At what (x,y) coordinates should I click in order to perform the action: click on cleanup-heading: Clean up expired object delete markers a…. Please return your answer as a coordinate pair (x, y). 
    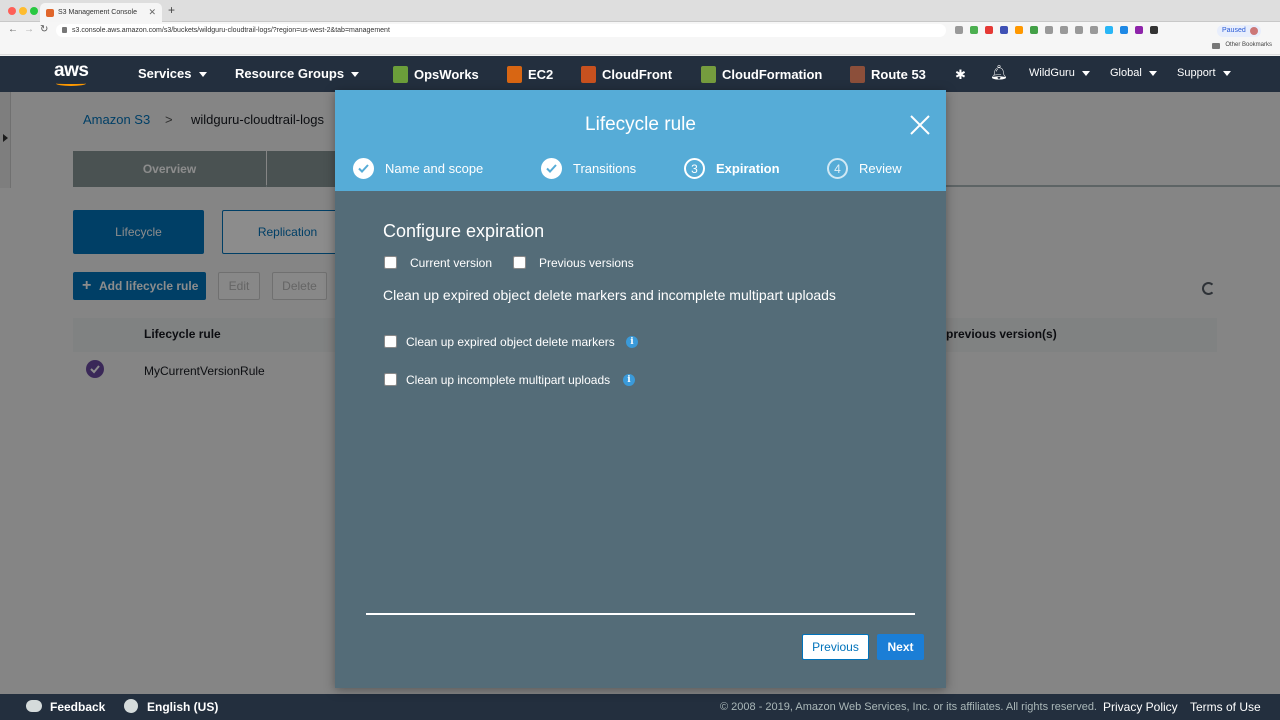
    Looking at the image, I should click on (609, 295).